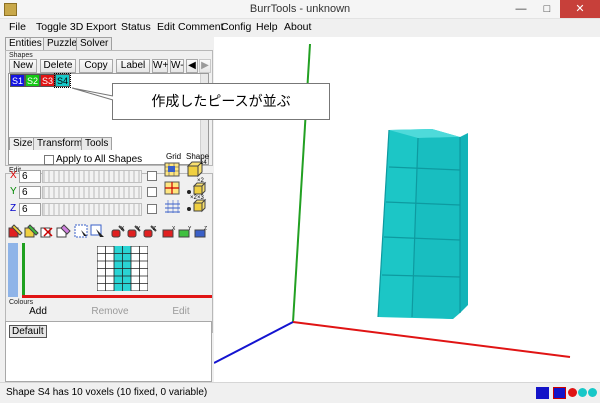  What do you see at coordinates (96, 66) in the screenshot?
I see `copy-shape-button: Copy` at bounding box center [96, 66].